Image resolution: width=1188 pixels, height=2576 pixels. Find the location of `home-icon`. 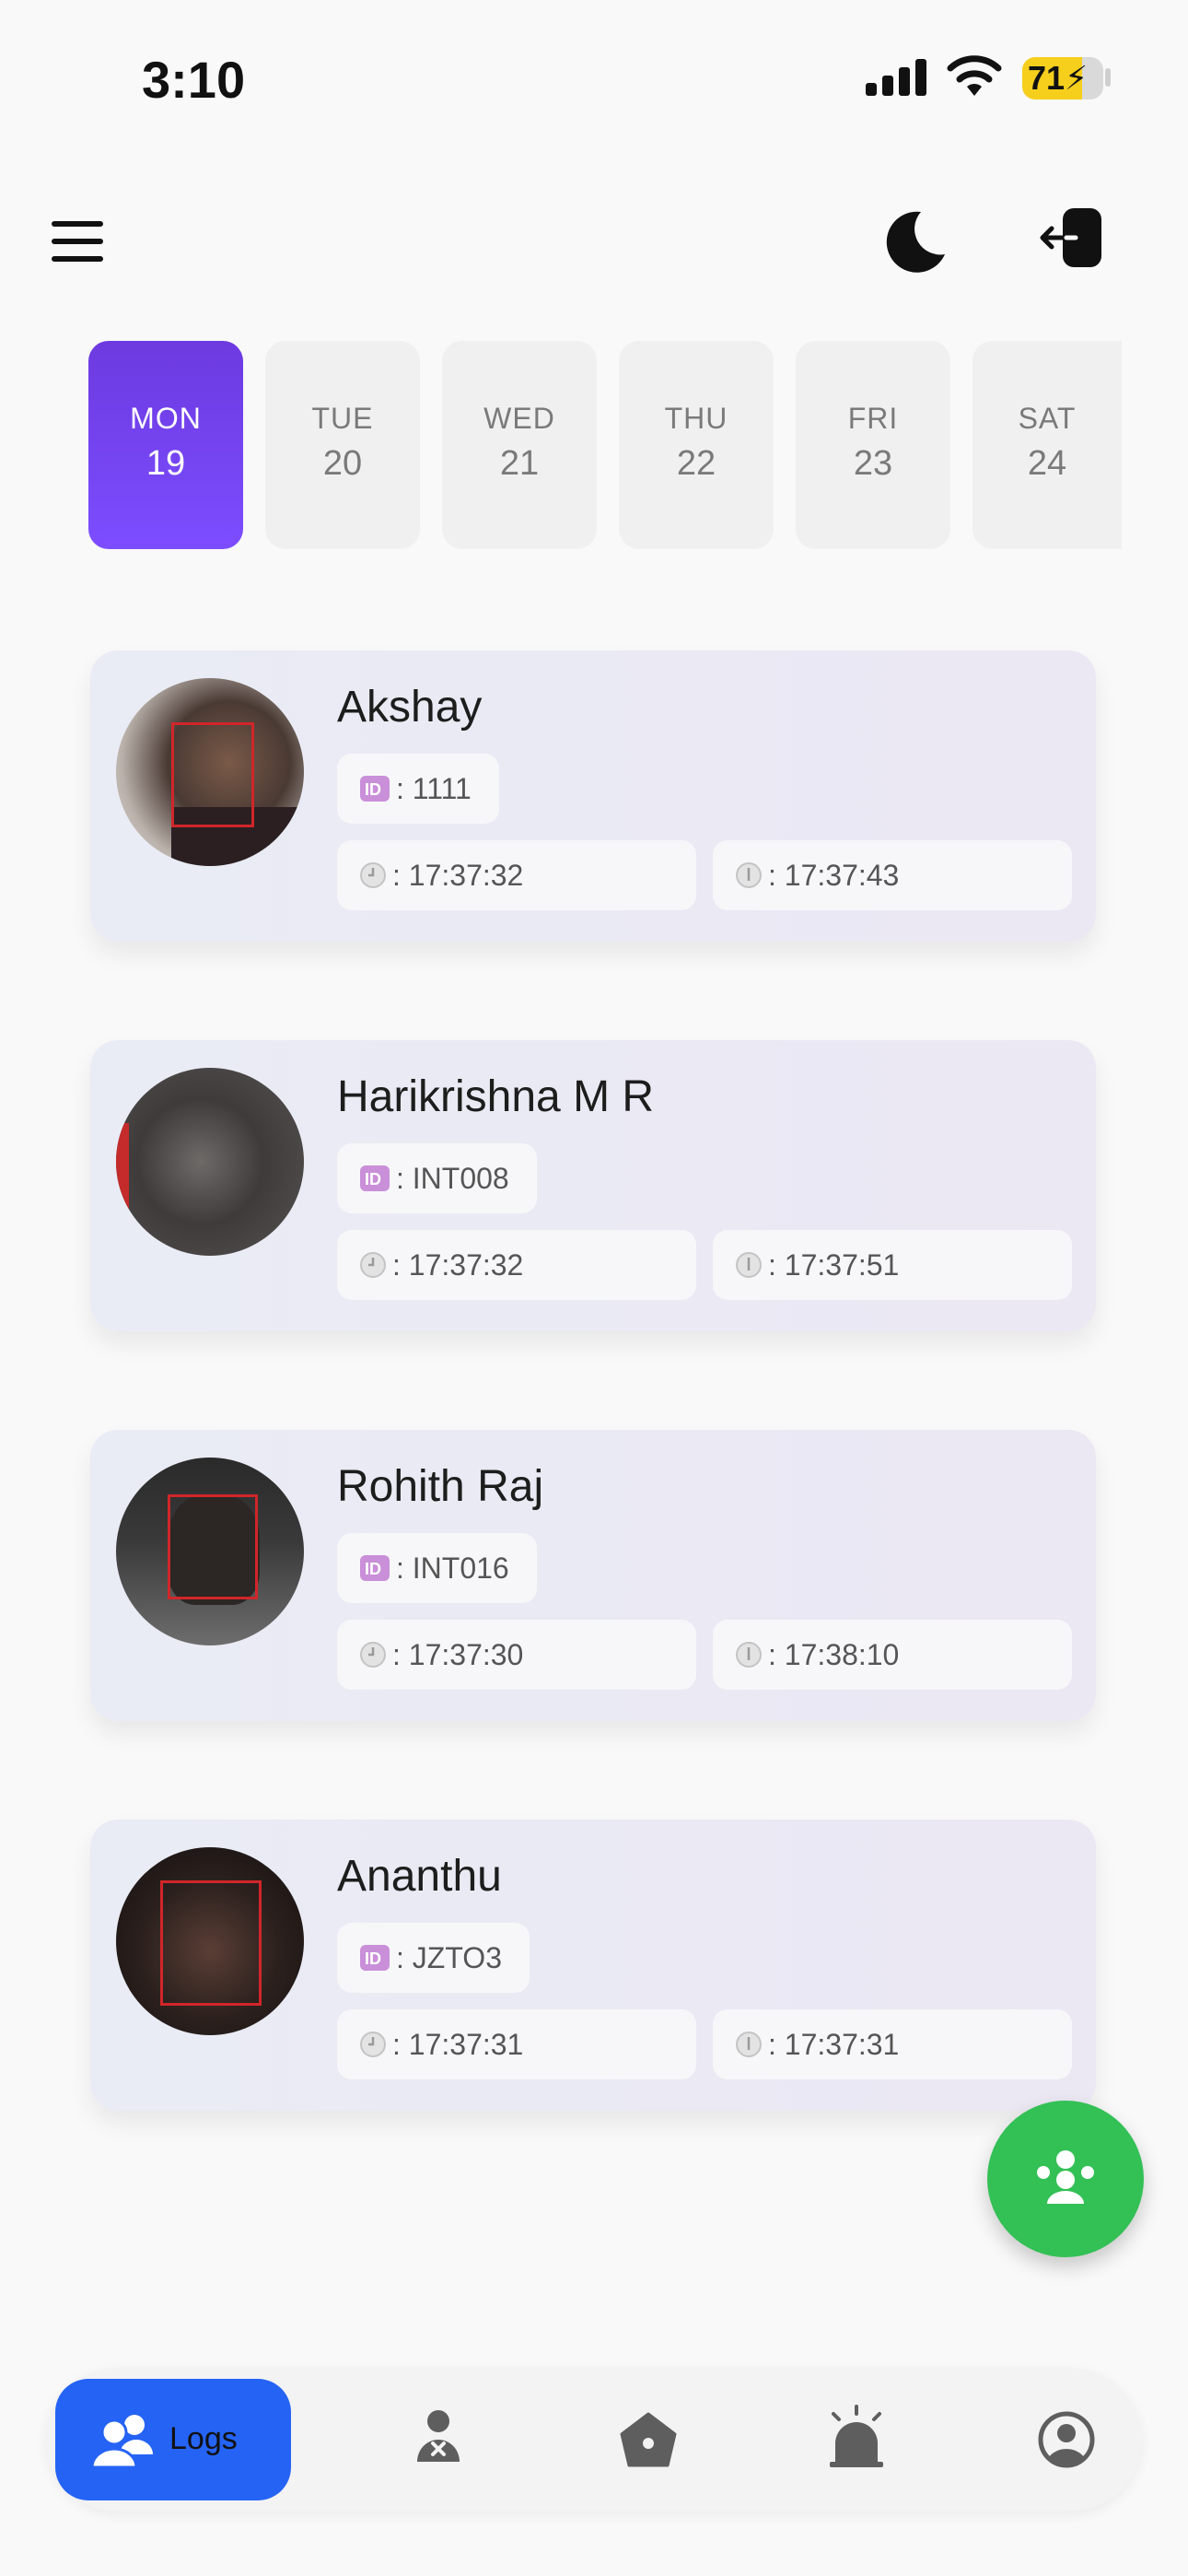

home-icon is located at coordinates (648, 2439).